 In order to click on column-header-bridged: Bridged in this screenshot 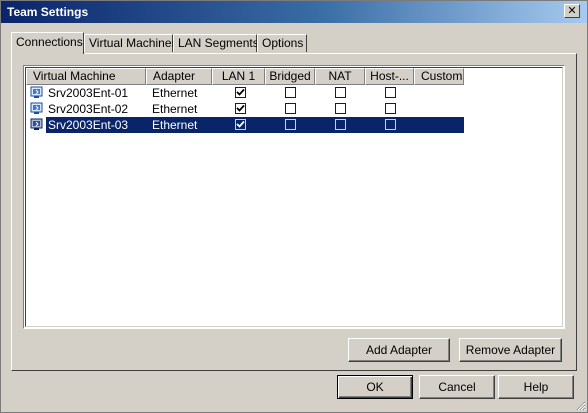, I will do `click(290, 76)`.